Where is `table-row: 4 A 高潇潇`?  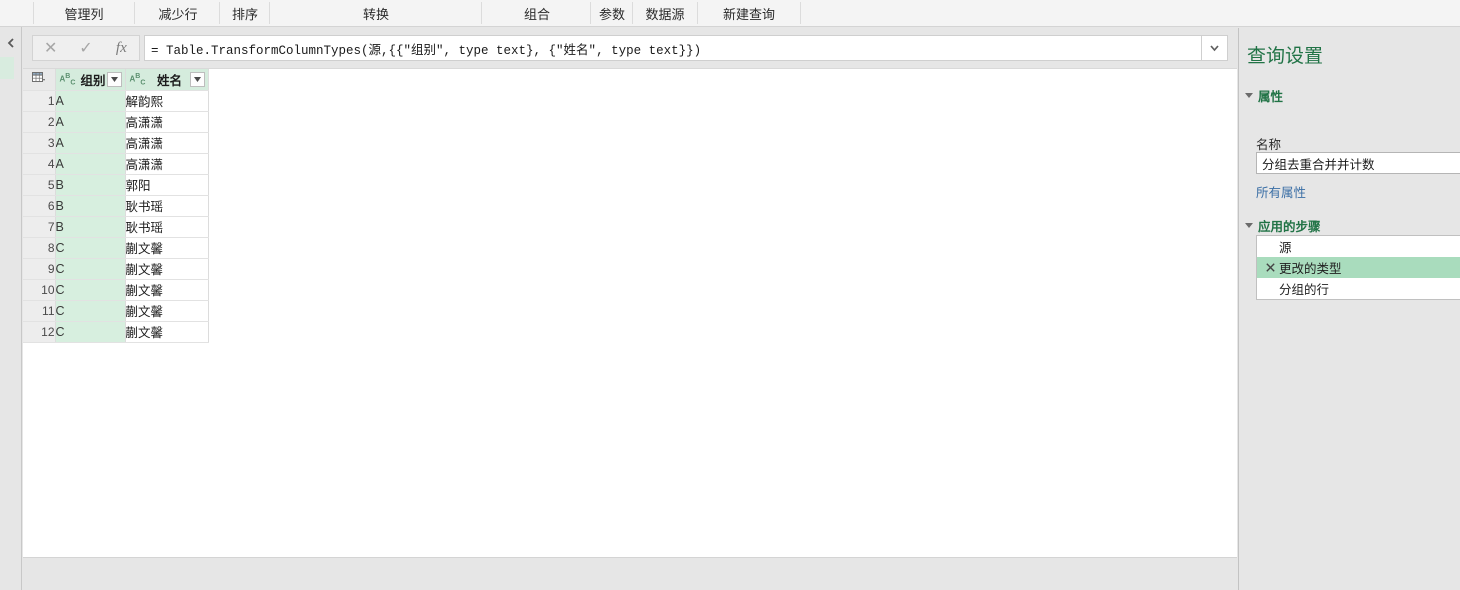 table-row: 4 A 高潇潇 is located at coordinates (116, 164).